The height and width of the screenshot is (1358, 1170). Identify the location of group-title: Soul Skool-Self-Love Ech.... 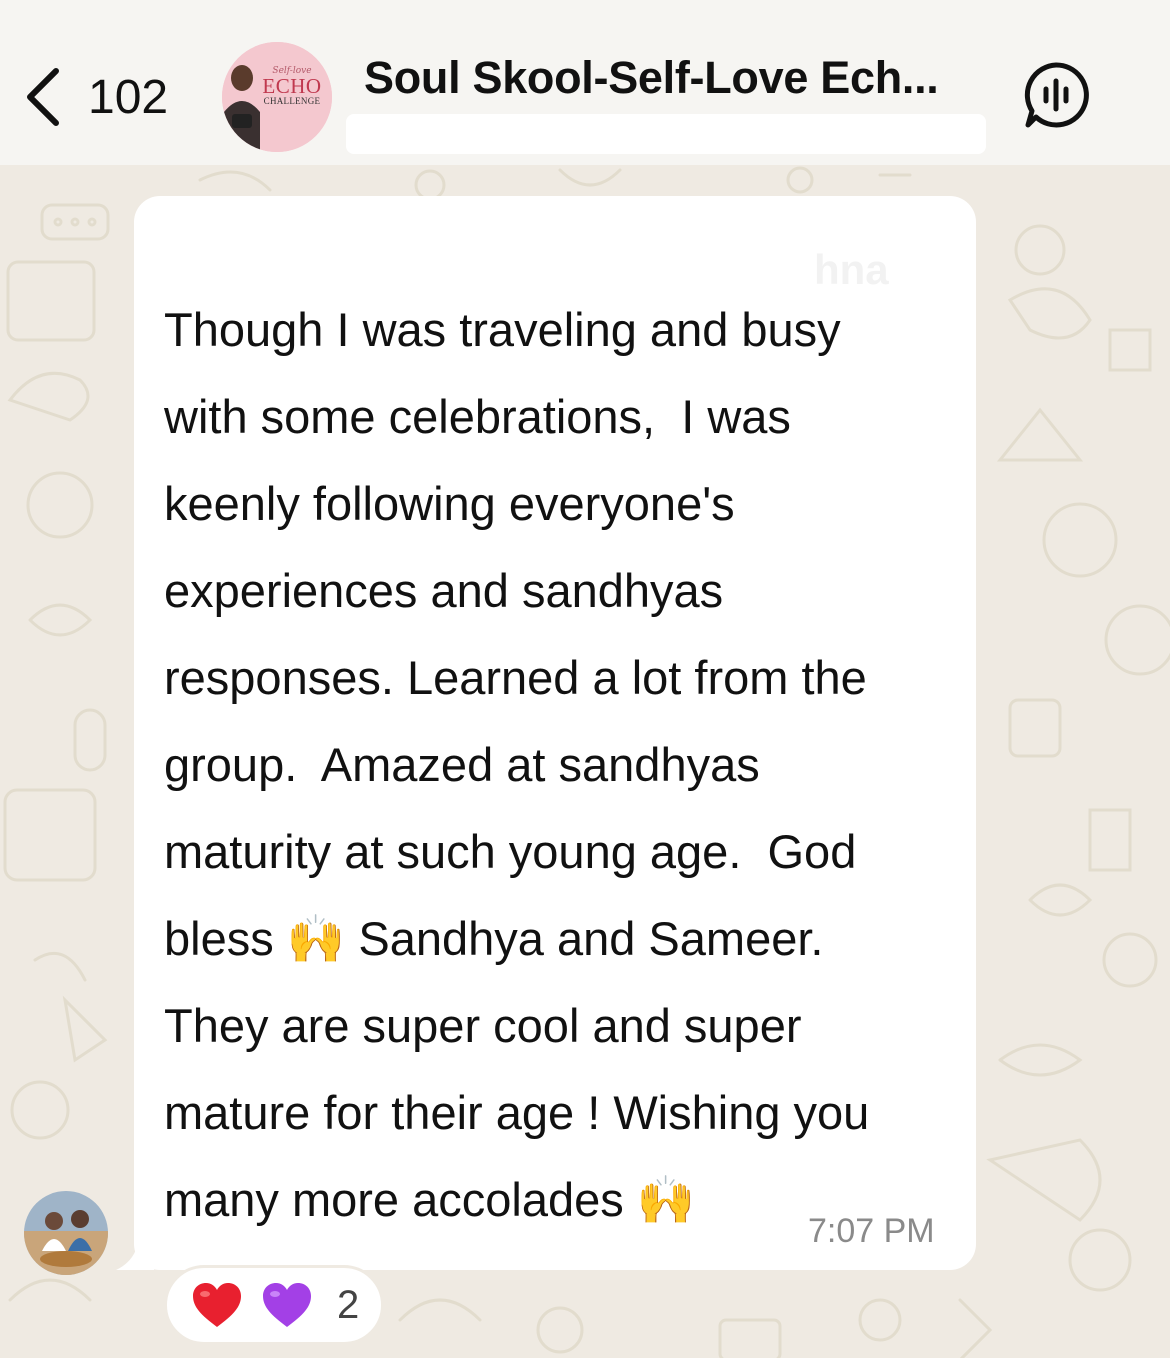
(651, 78).